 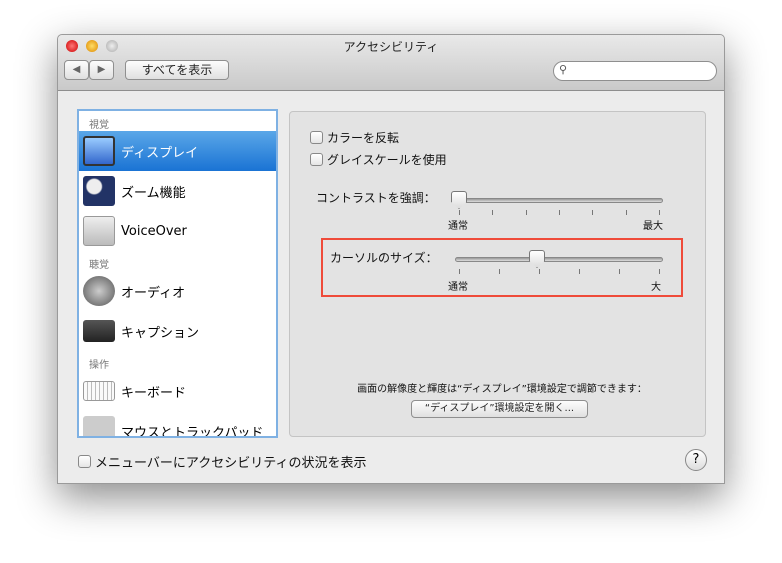 I want to click on sidebar-item-voiceover: VoiceOver, so click(x=177, y=231).